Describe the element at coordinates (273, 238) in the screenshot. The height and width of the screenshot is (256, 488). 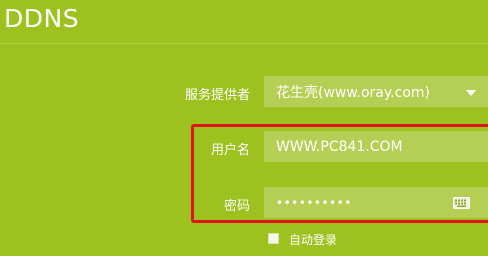
I see `auto-login-checkbox` at that location.